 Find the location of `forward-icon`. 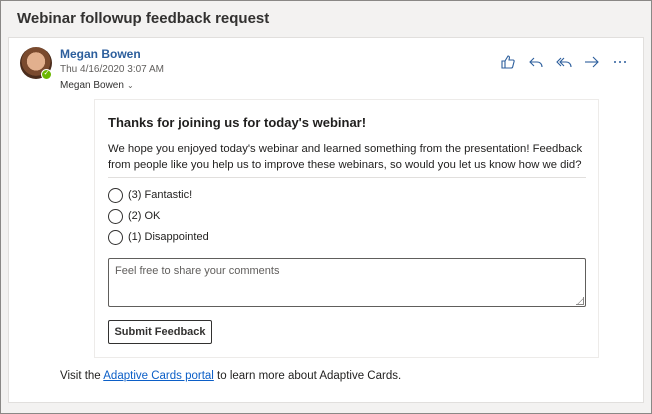

forward-icon is located at coordinates (592, 62).